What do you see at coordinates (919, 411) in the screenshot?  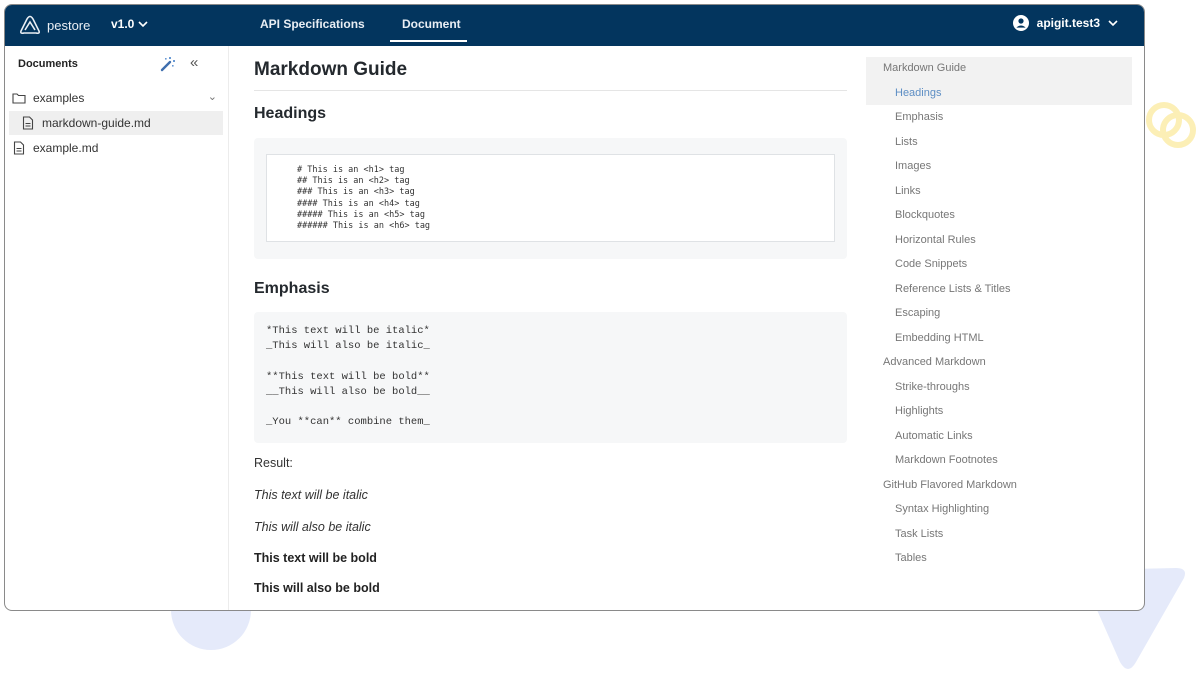 I see `toc-item: Highlights` at bounding box center [919, 411].